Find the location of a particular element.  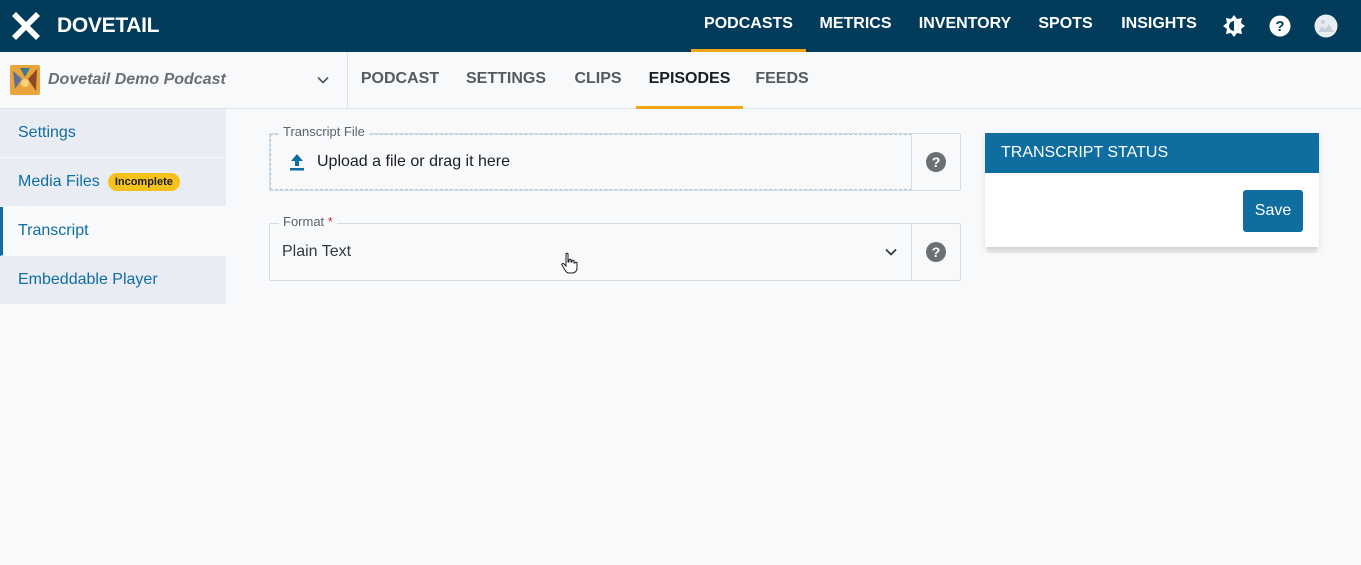

nav-metrics: METRICS is located at coordinates (855, 26).